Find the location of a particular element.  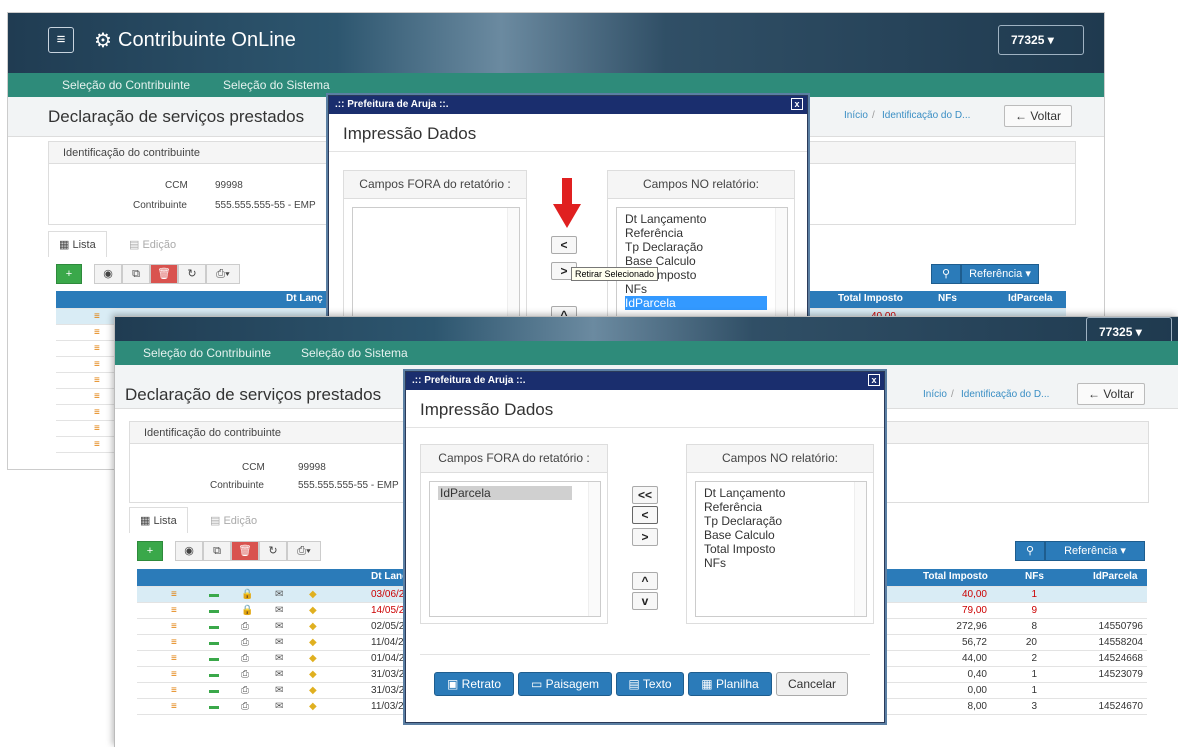

move-down-button: v is located at coordinates (645, 601).